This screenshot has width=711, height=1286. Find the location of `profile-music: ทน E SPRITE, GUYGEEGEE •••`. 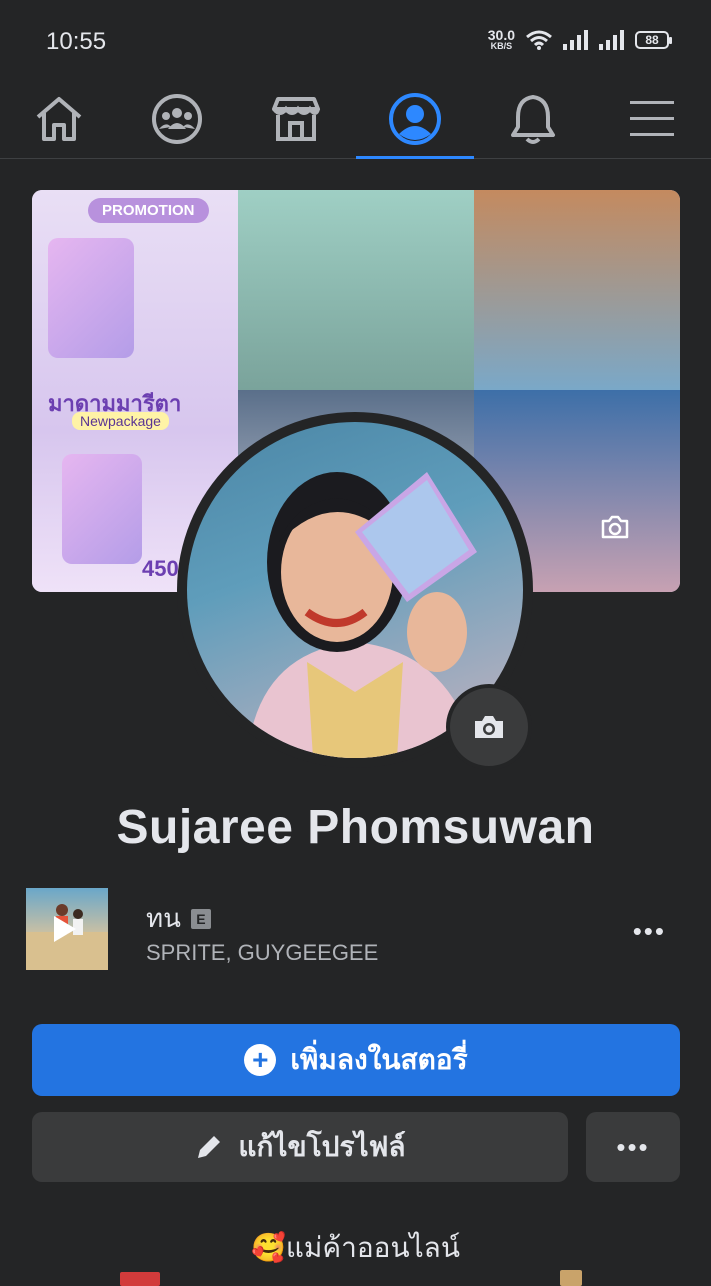

profile-music: ทน E SPRITE, GUYGEEGEE ••• is located at coordinates (356, 930).